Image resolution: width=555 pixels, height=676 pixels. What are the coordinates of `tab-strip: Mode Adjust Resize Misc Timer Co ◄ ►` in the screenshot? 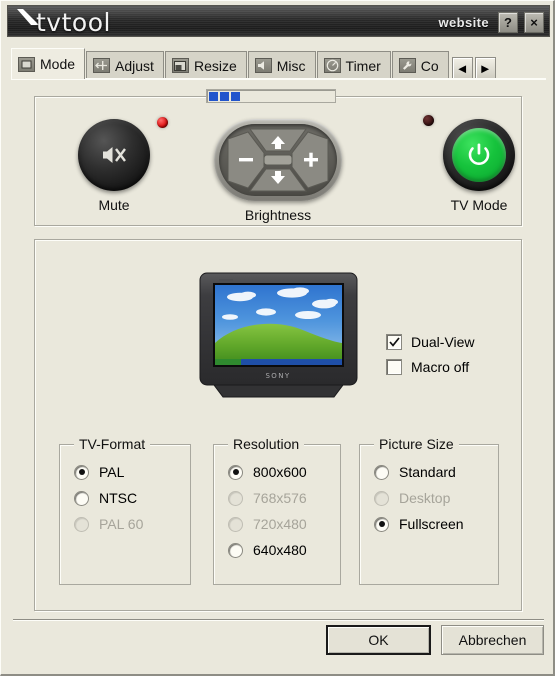 It's located at (278, 63).